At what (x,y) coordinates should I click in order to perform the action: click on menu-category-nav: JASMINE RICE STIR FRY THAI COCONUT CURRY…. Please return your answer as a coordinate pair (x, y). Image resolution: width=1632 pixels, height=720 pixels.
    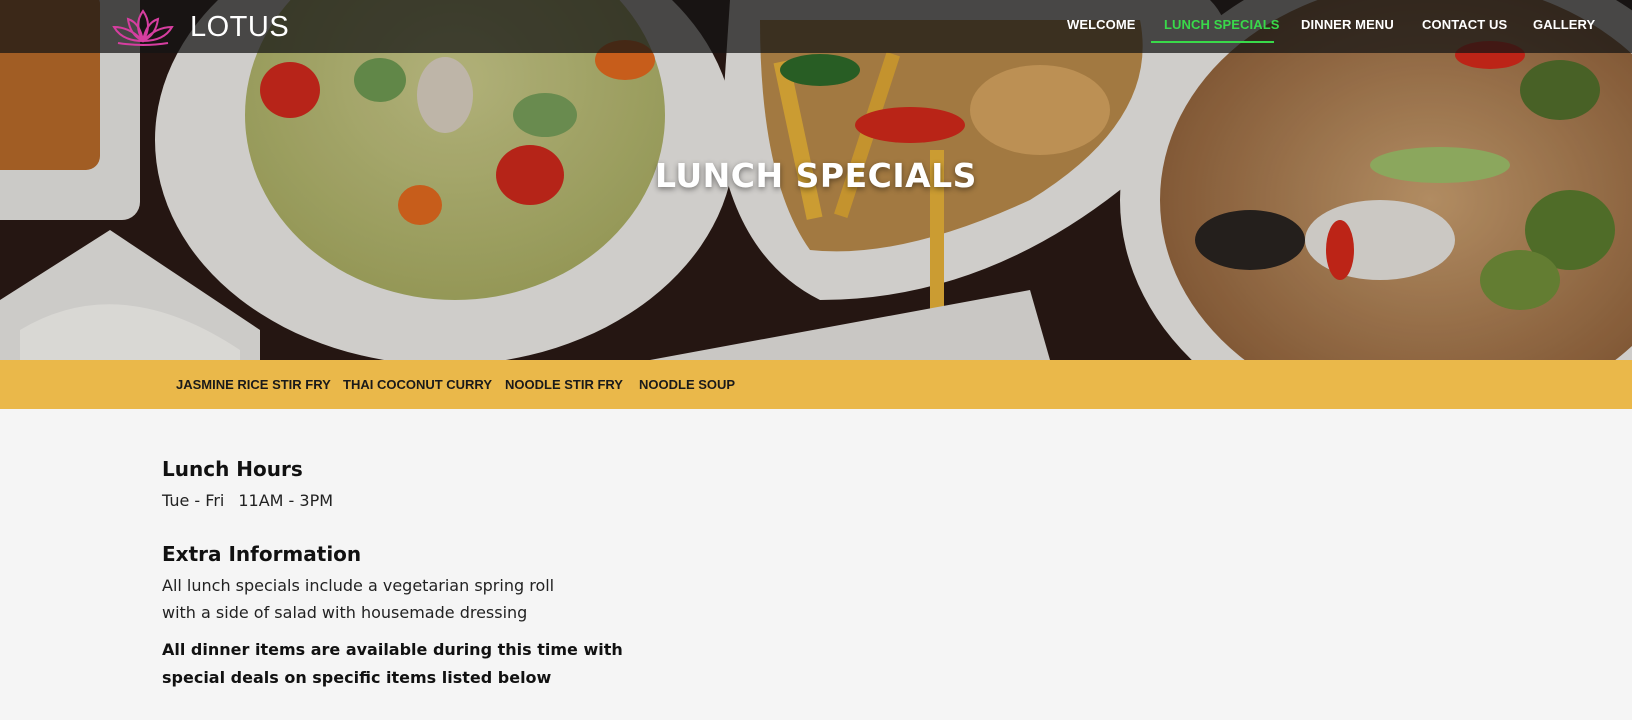
    Looking at the image, I should click on (816, 384).